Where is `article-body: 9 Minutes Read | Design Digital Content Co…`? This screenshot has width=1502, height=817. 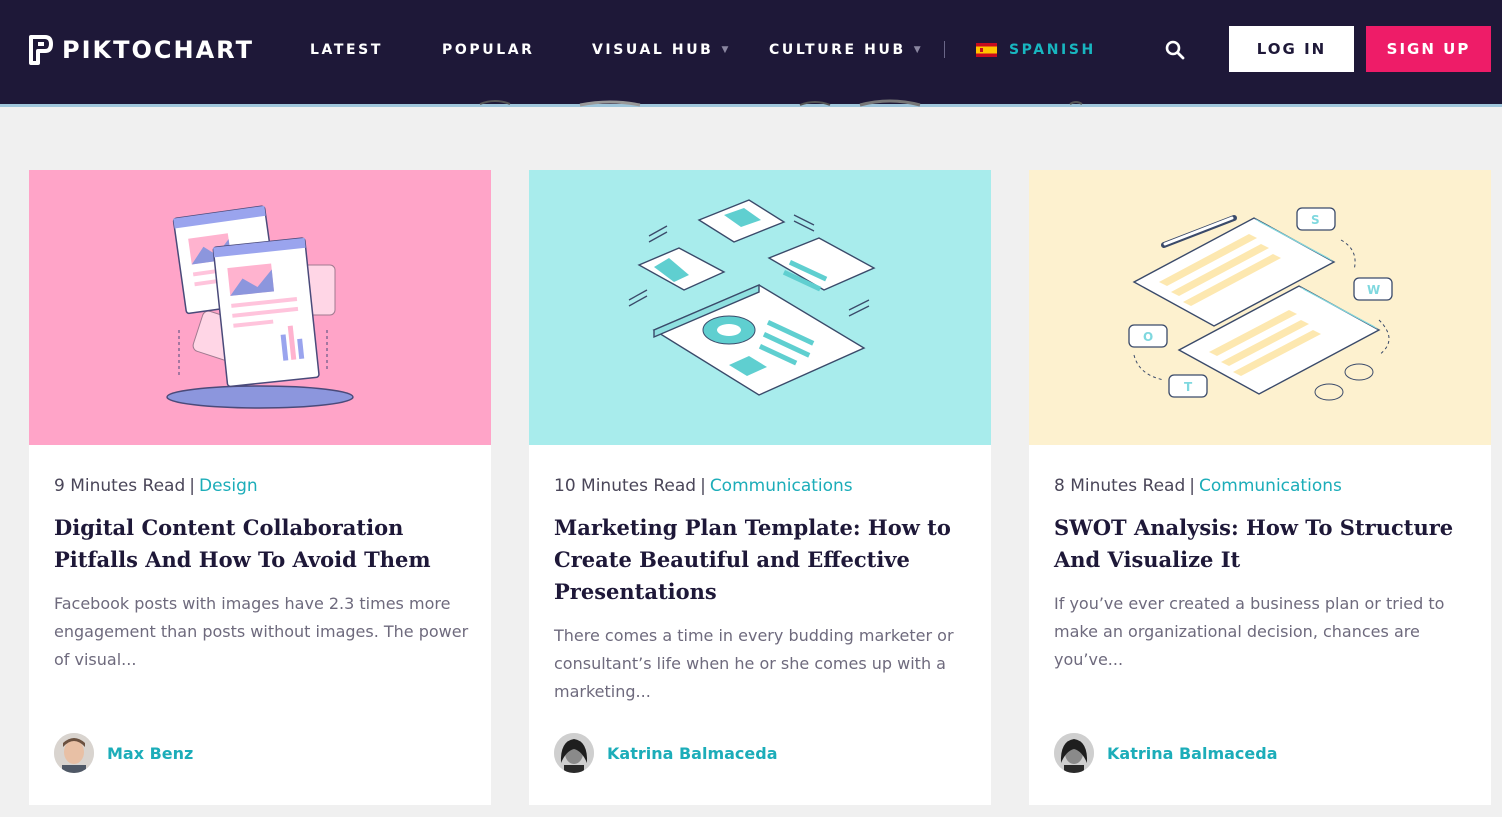
article-body: 9 Minutes Read | Design Digital Content Co… is located at coordinates (264, 574).